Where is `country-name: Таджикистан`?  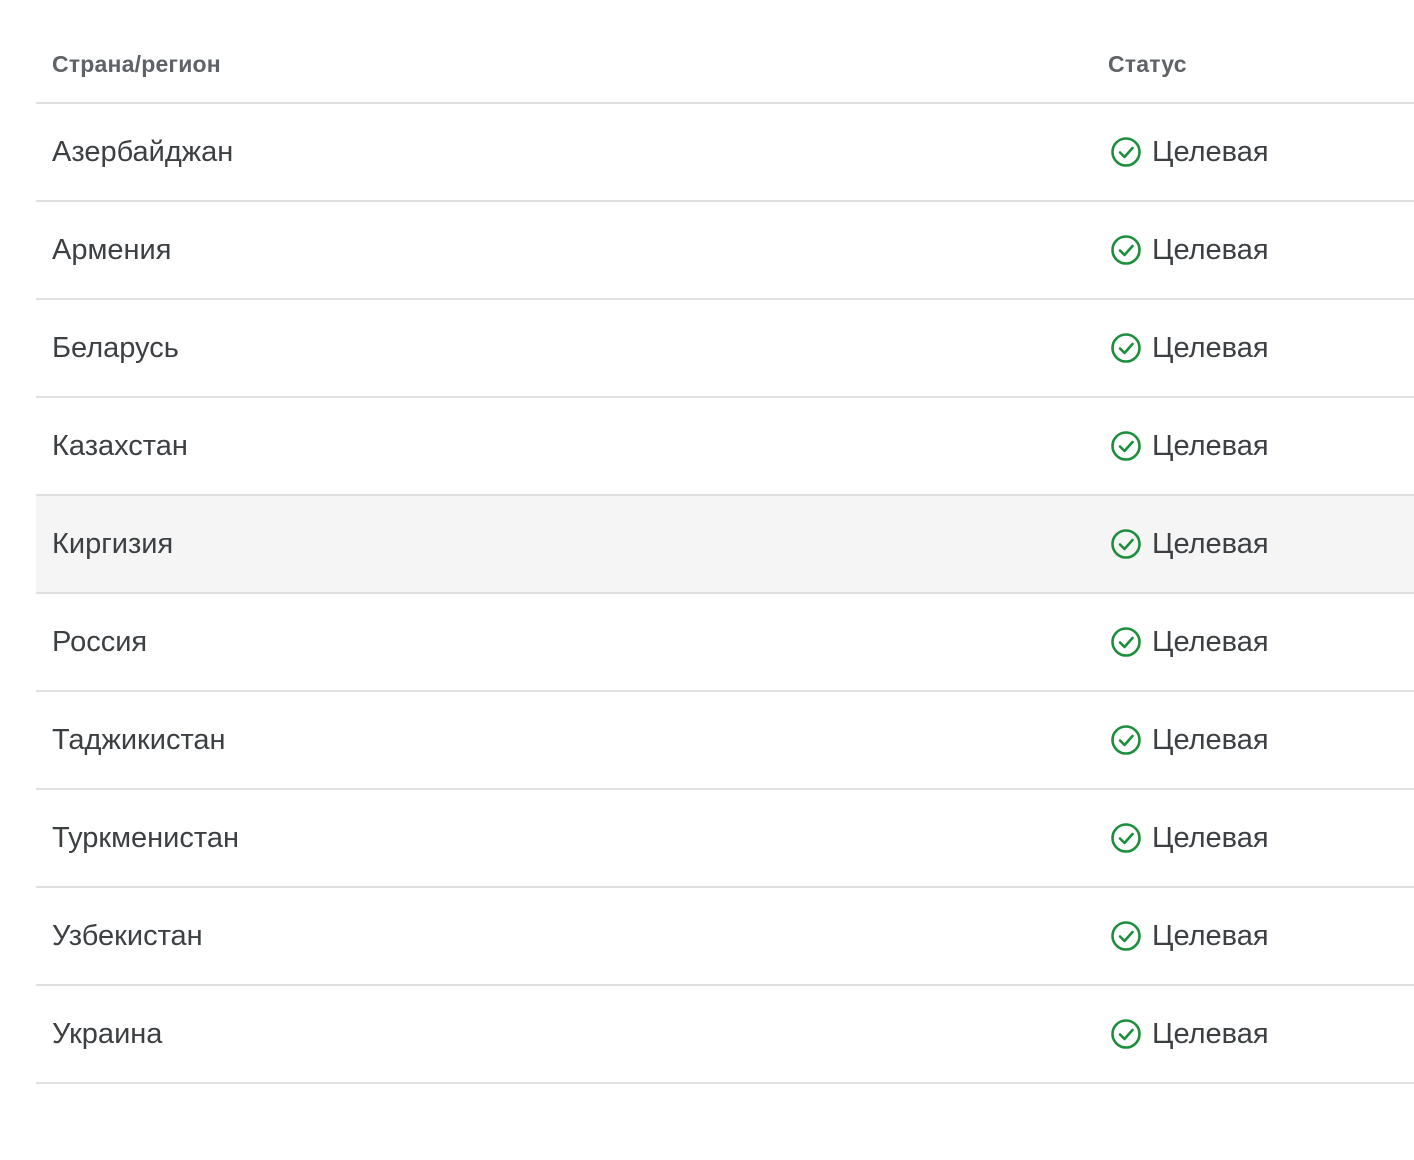
country-name: Таджикистан is located at coordinates (139, 739).